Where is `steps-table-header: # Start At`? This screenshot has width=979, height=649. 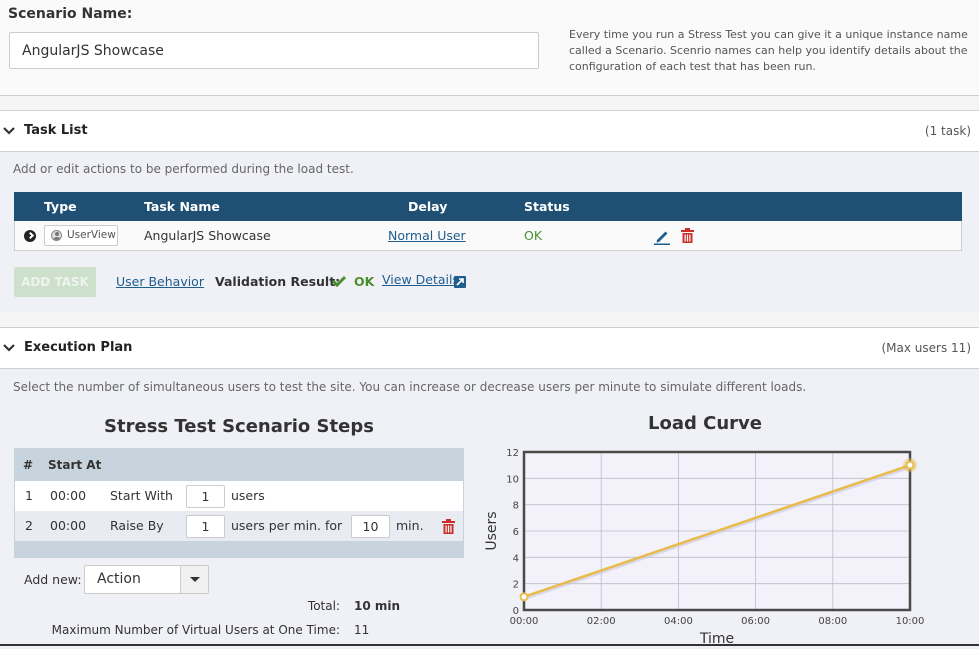
steps-table-header: # Start At is located at coordinates (239, 465).